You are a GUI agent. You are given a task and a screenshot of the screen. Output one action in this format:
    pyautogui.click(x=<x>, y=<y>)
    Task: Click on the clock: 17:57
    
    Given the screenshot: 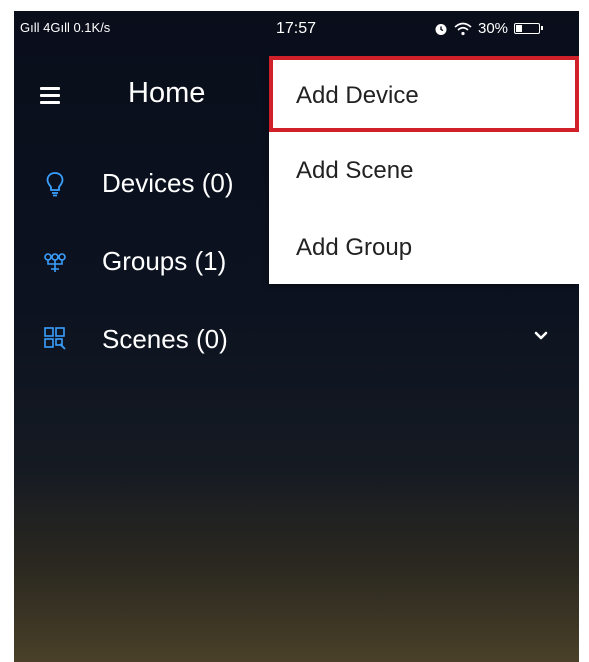 What is the action you would take?
    pyautogui.click(x=296, y=28)
    